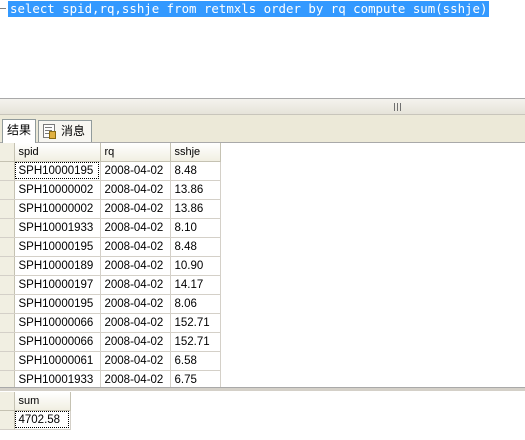  Describe the element at coordinates (195, 266) in the screenshot. I see `cell-sshje: 10.90` at that location.